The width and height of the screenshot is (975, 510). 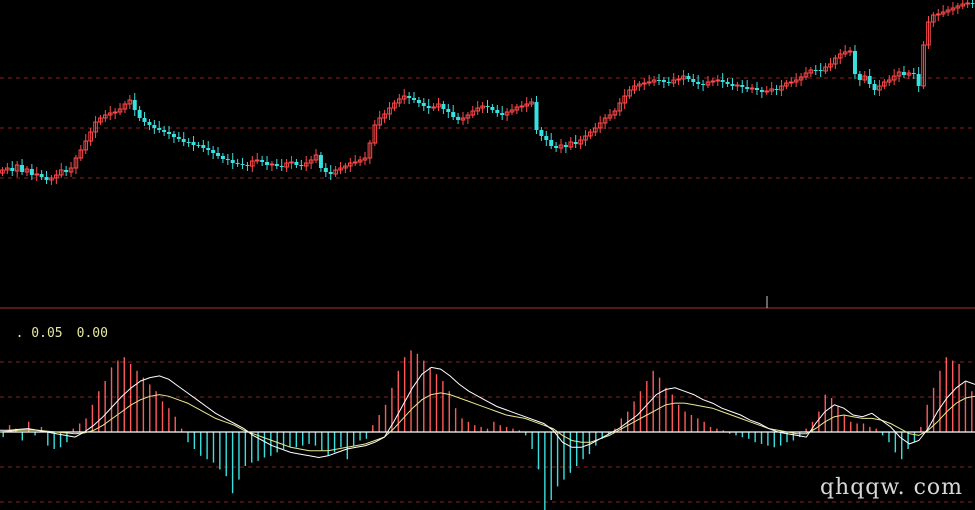 What do you see at coordinates (891, 487) in the screenshot?
I see `watermark-text: qhqqw. com` at bounding box center [891, 487].